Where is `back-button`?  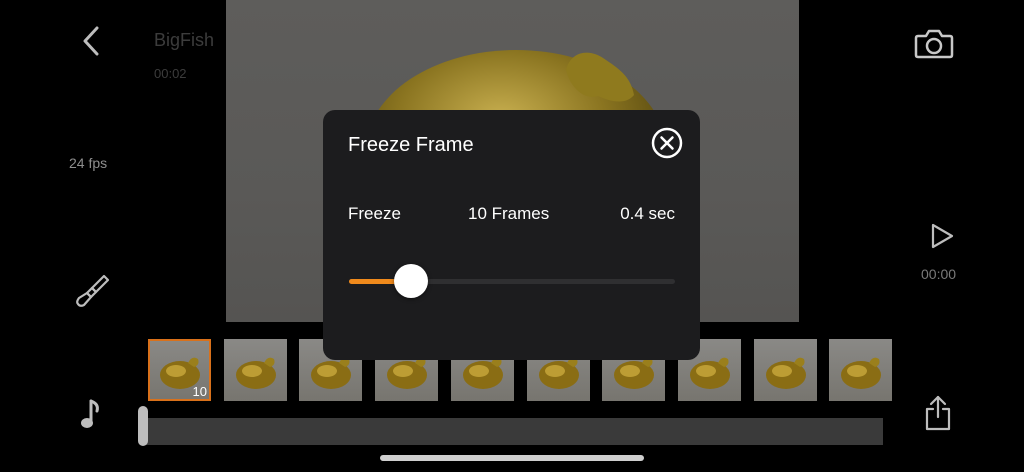 back-button is located at coordinates (91, 41).